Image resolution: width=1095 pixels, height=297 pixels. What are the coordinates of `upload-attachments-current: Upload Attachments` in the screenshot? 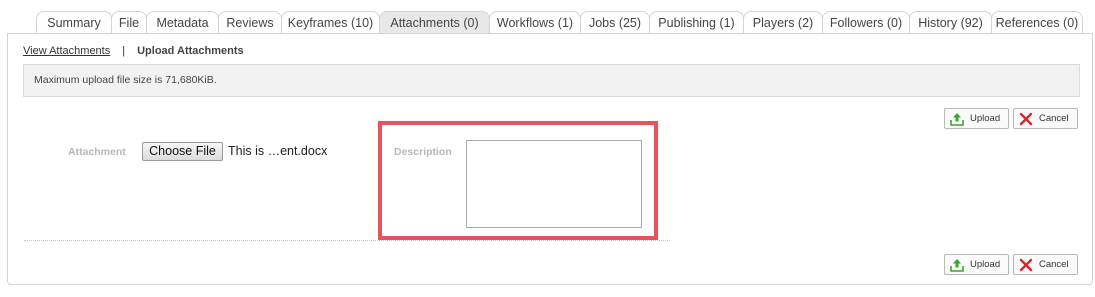 It's located at (190, 51).